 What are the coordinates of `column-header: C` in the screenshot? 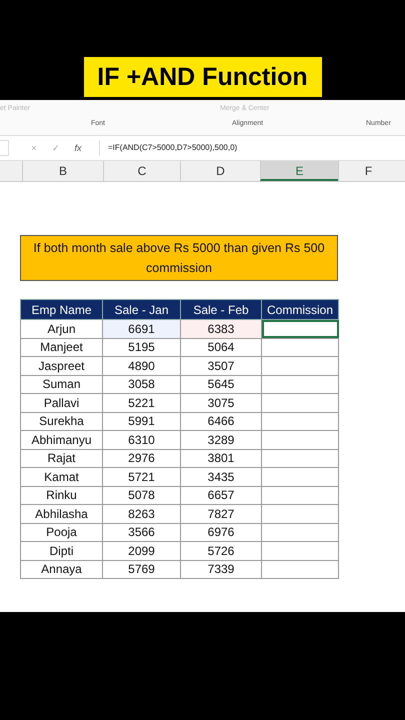 It's located at (141, 171).